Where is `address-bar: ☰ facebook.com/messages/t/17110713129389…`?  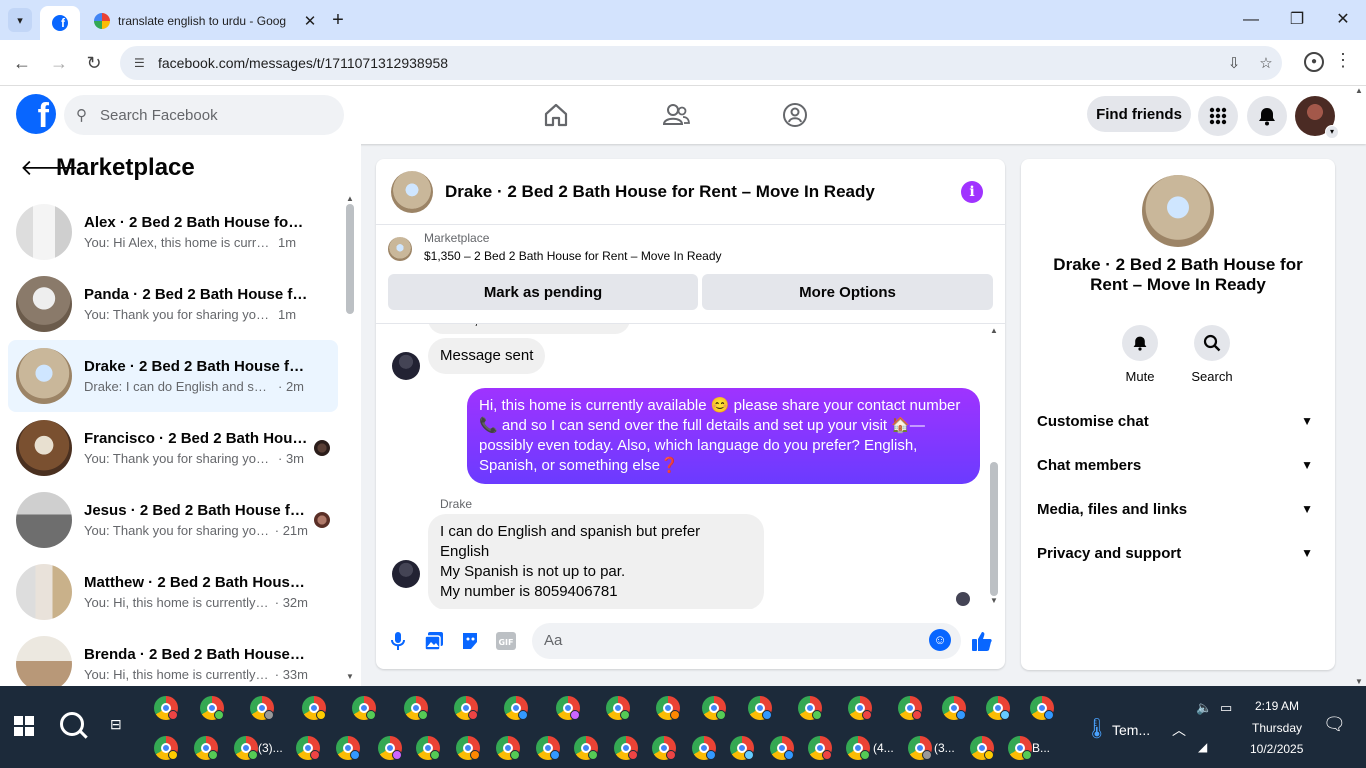
address-bar: ☰ facebook.com/messages/t/17110713129389… is located at coordinates (701, 63).